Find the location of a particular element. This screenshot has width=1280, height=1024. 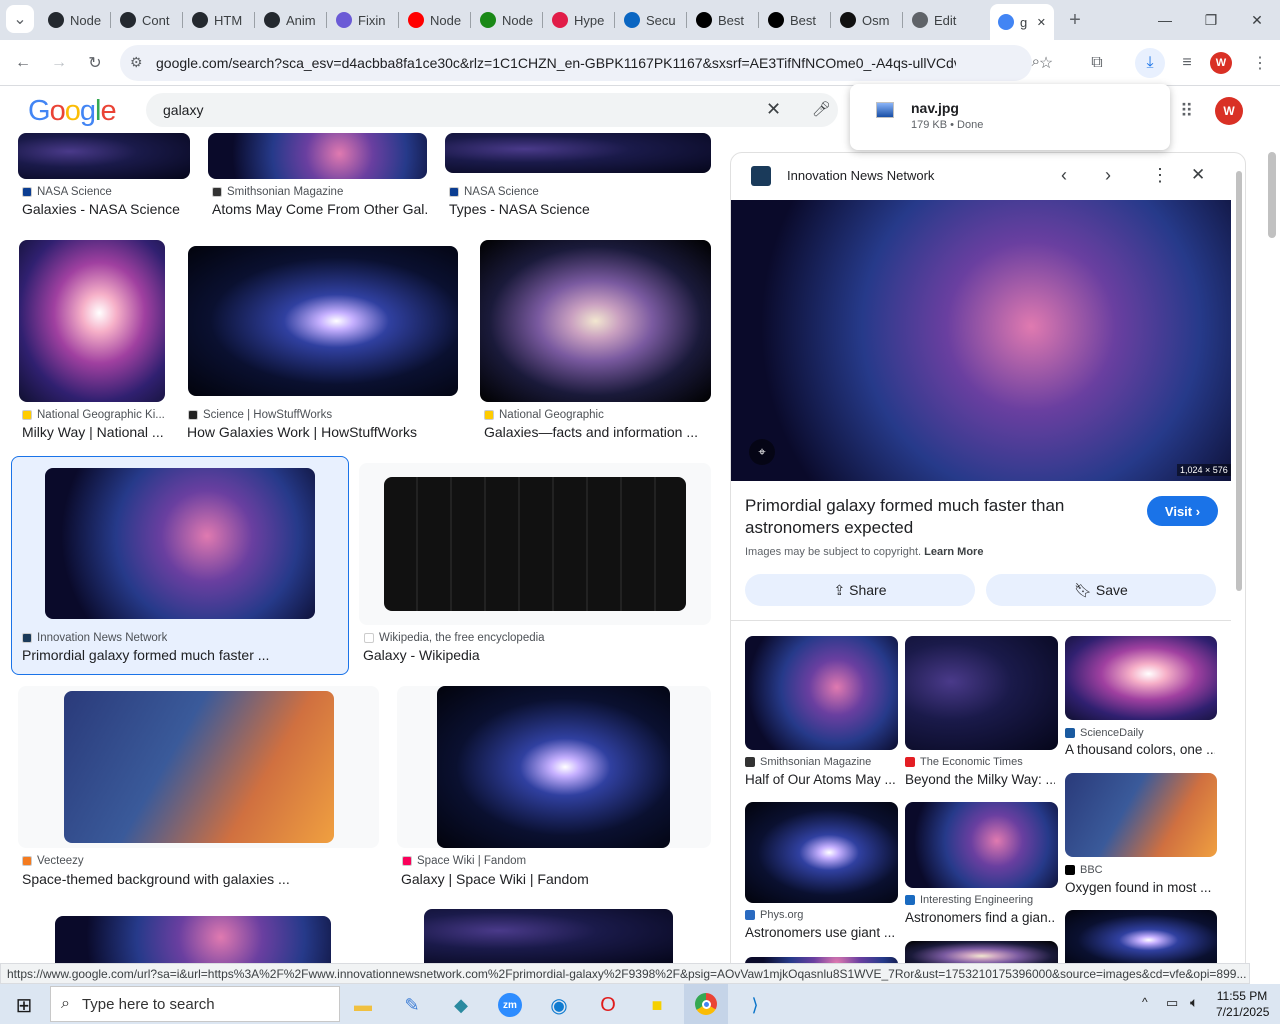

tab-13: Edit is located at coordinates (938, 20).